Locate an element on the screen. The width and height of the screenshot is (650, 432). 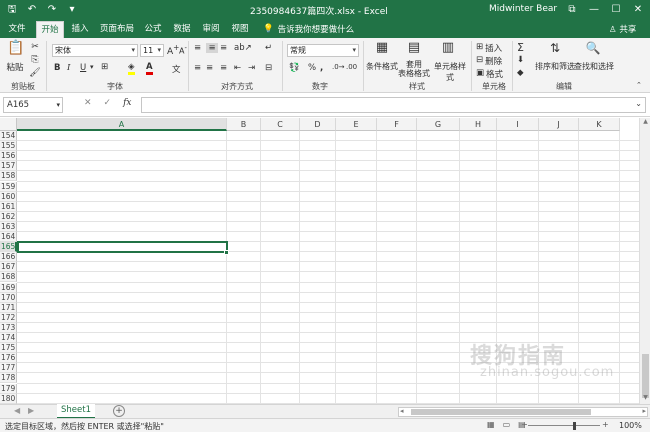
column-header: I is located at coordinates (518, 124).